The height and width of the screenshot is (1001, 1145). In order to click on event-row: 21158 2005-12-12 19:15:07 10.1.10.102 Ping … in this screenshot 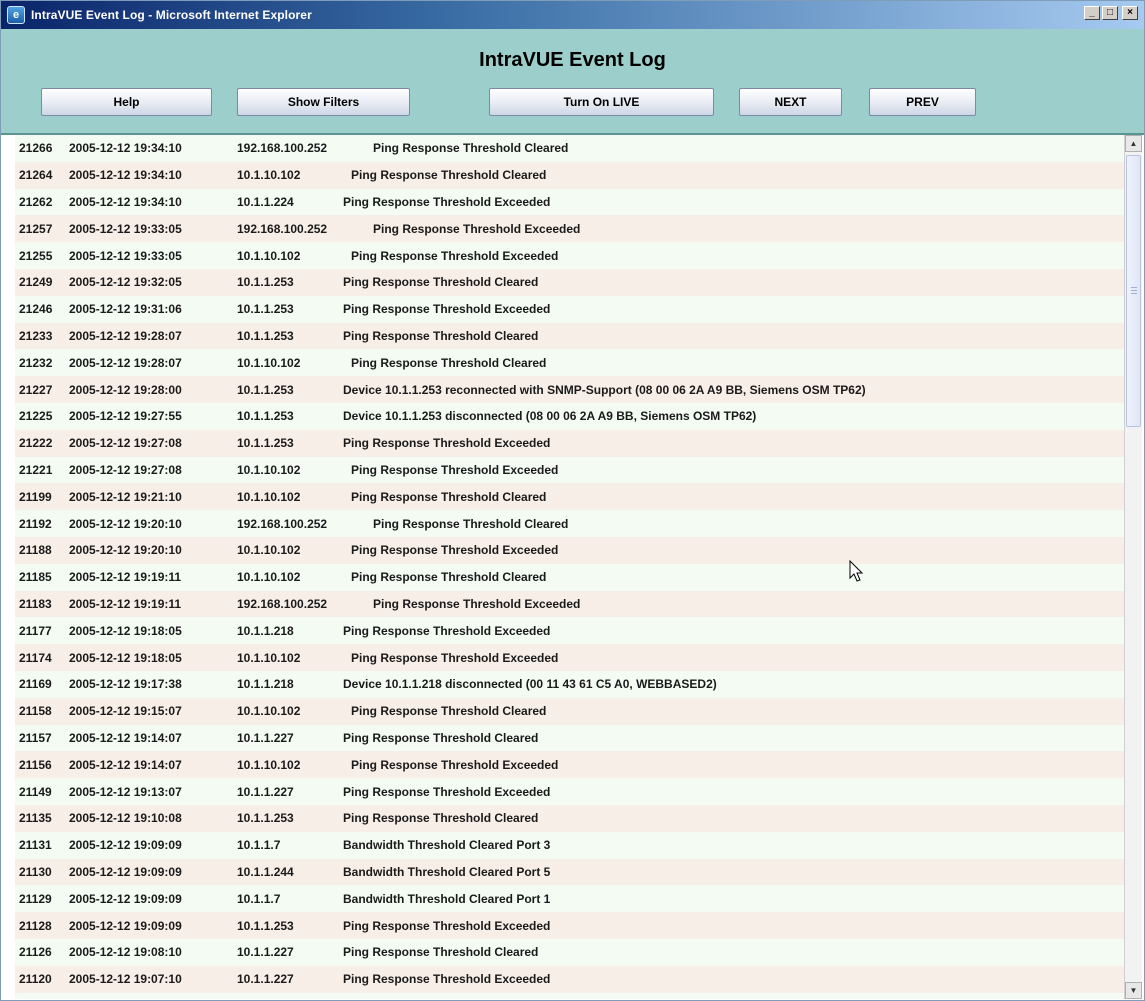, I will do `click(569, 711)`.